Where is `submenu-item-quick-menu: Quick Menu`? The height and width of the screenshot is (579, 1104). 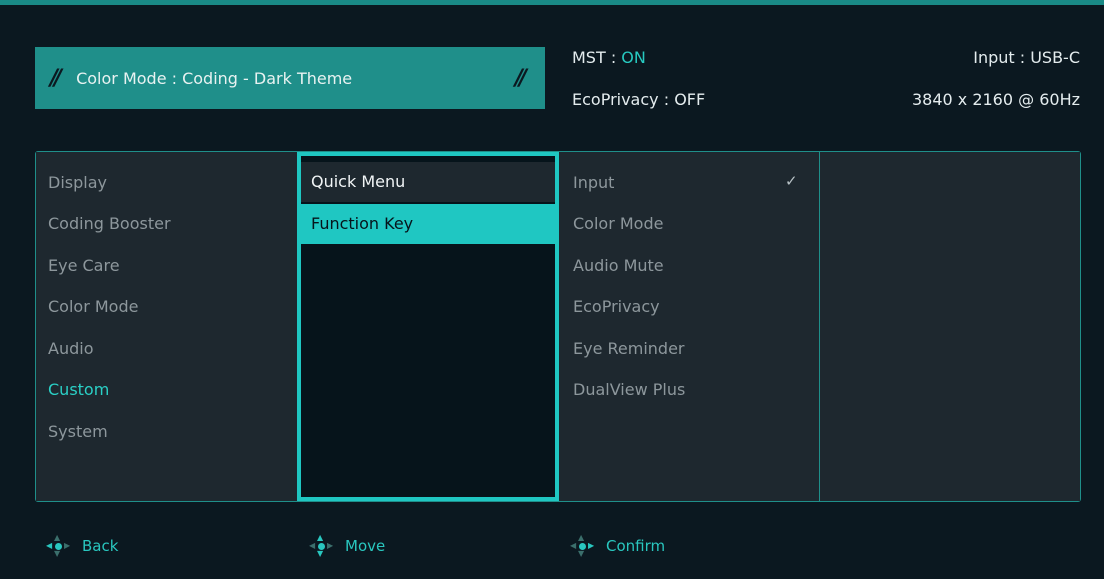 submenu-item-quick-menu: Quick Menu is located at coordinates (428, 182).